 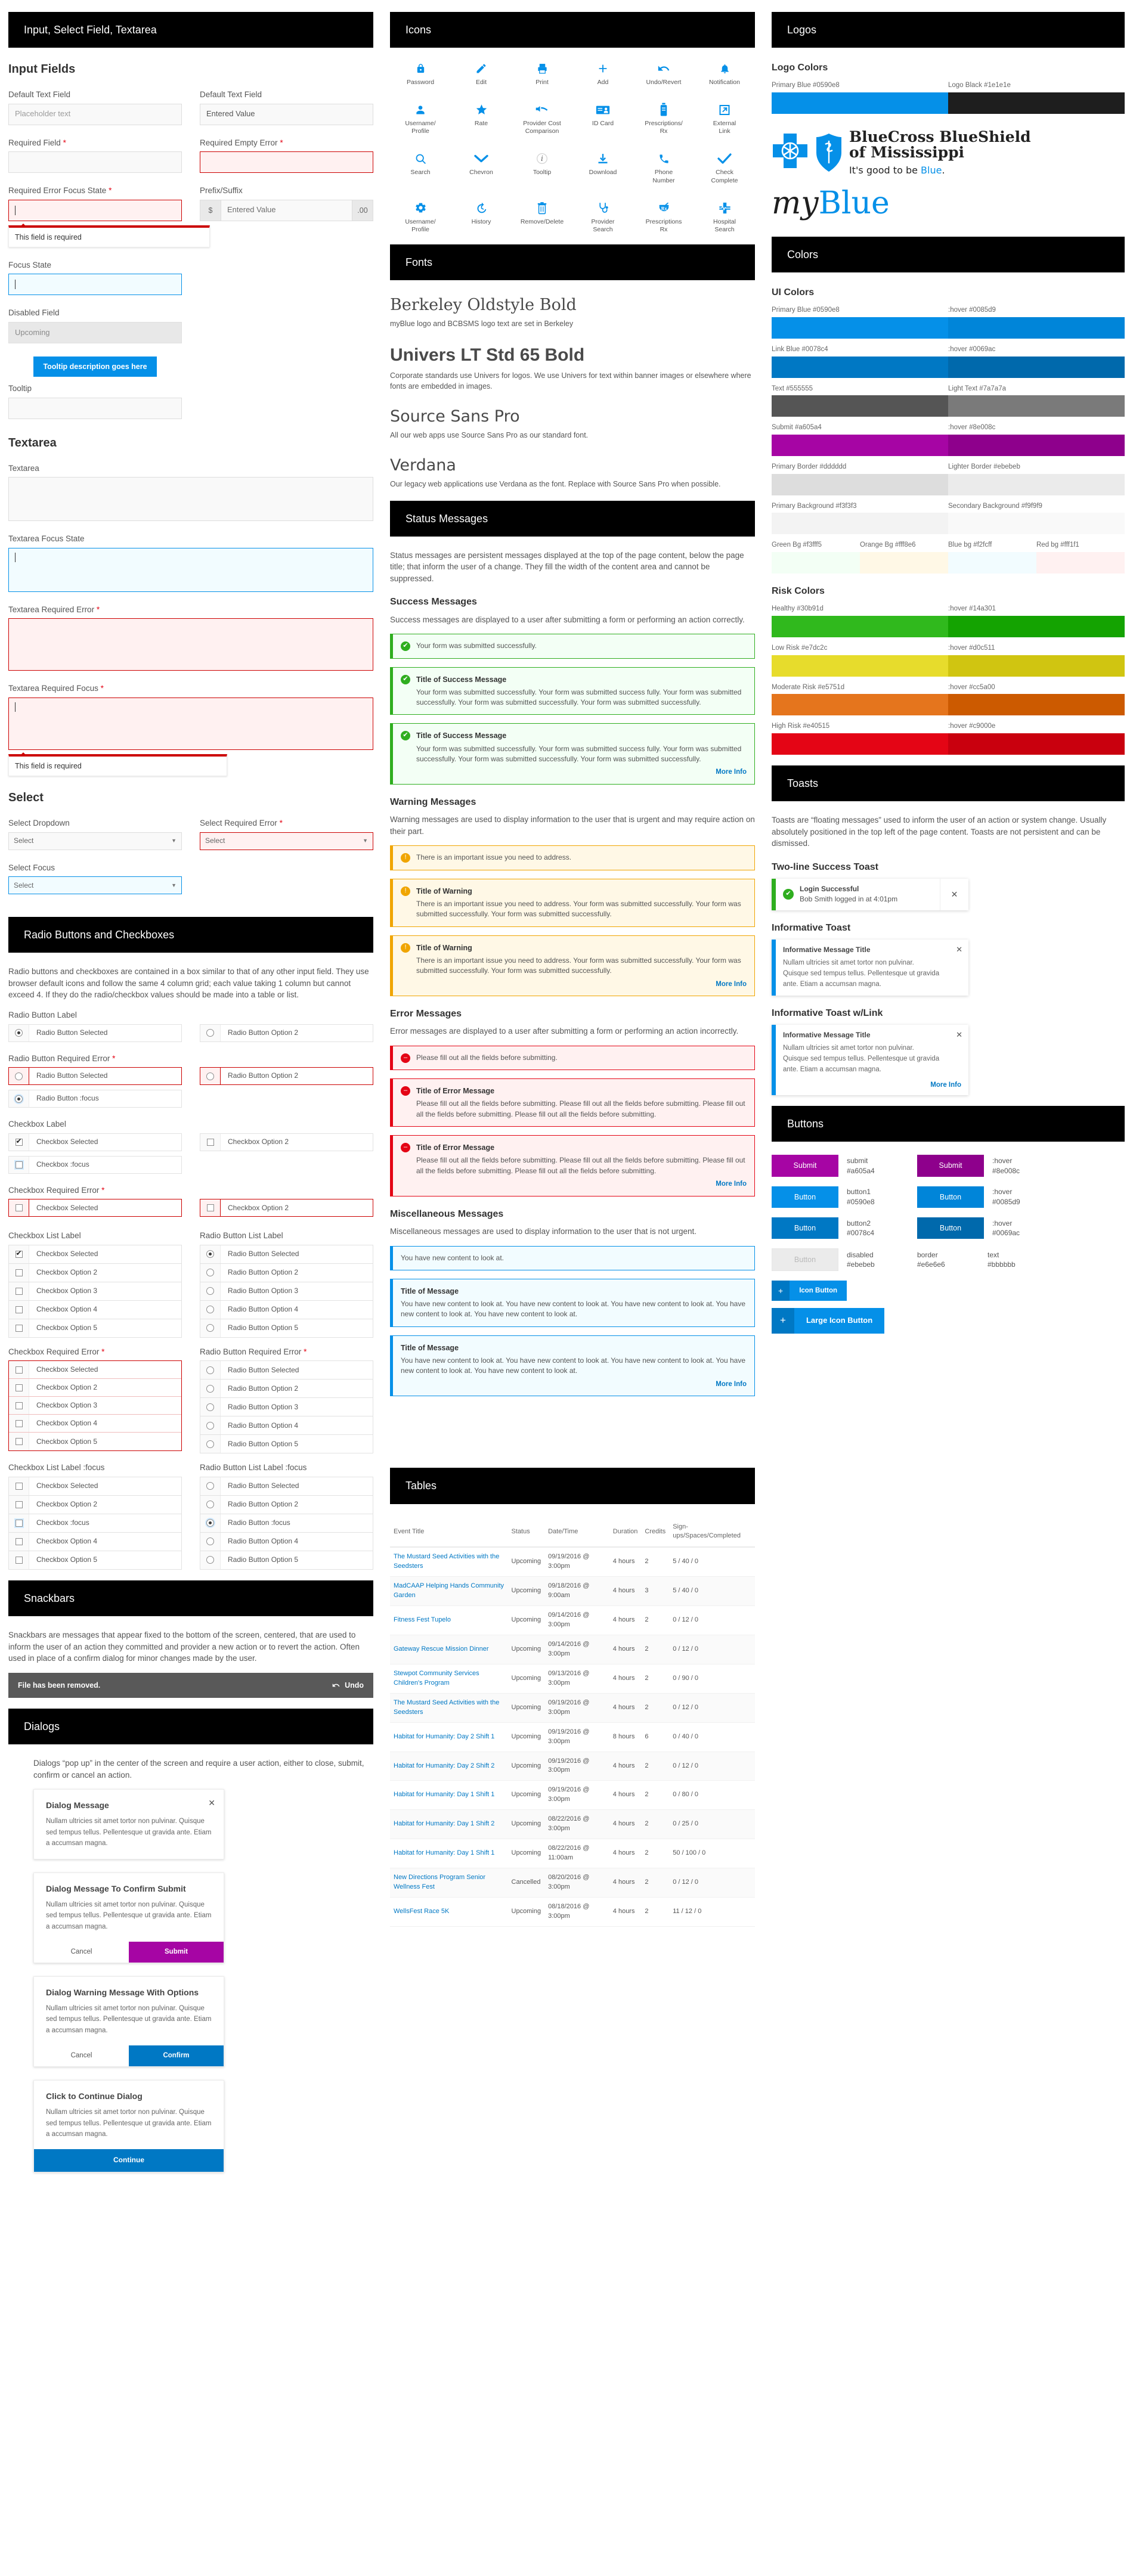 What do you see at coordinates (542, 118) in the screenshot?
I see `icon-provider-cost-comparison: Provider Cost Comparison` at bounding box center [542, 118].